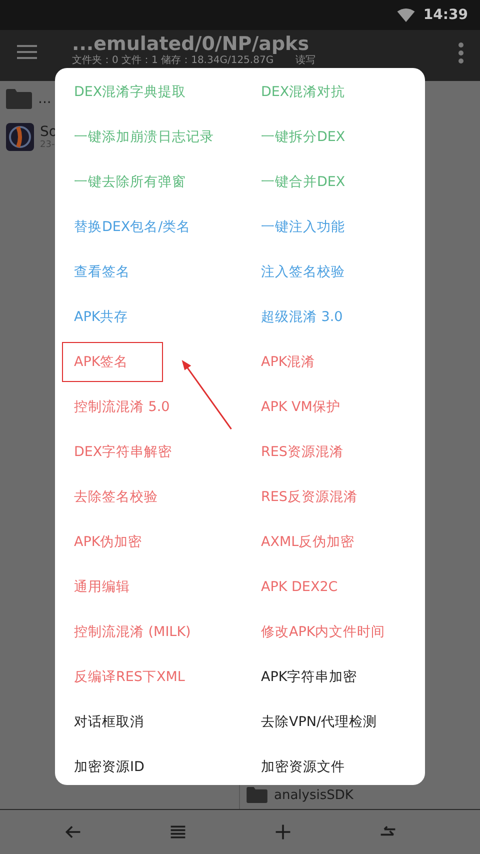  What do you see at coordinates (173, 60) in the screenshot?
I see `storage-info: 文件夹：0 文件：1 储存：18.34G/125.87G` at bounding box center [173, 60].